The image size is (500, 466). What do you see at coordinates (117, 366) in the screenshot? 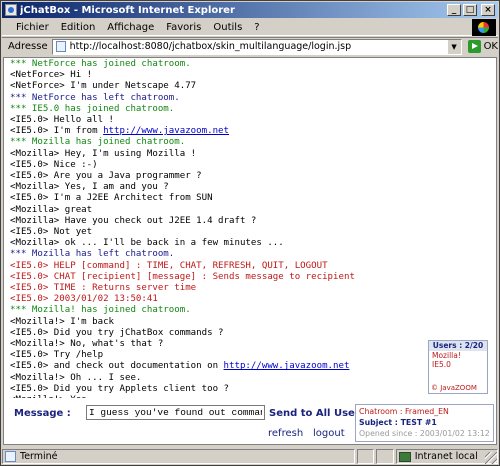
I see `chat-message-text: <IE5.0> and check out documentation on` at bounding box center [117, 366].